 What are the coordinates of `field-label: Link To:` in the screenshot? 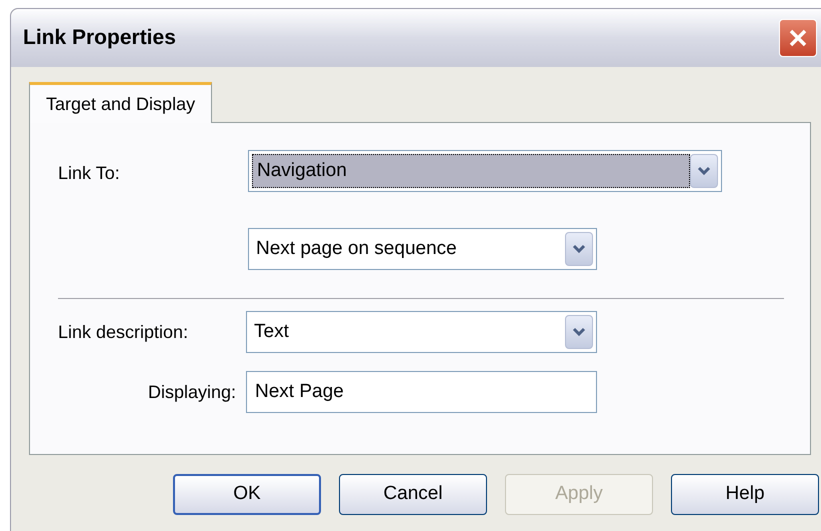 It's located at (89, 173).